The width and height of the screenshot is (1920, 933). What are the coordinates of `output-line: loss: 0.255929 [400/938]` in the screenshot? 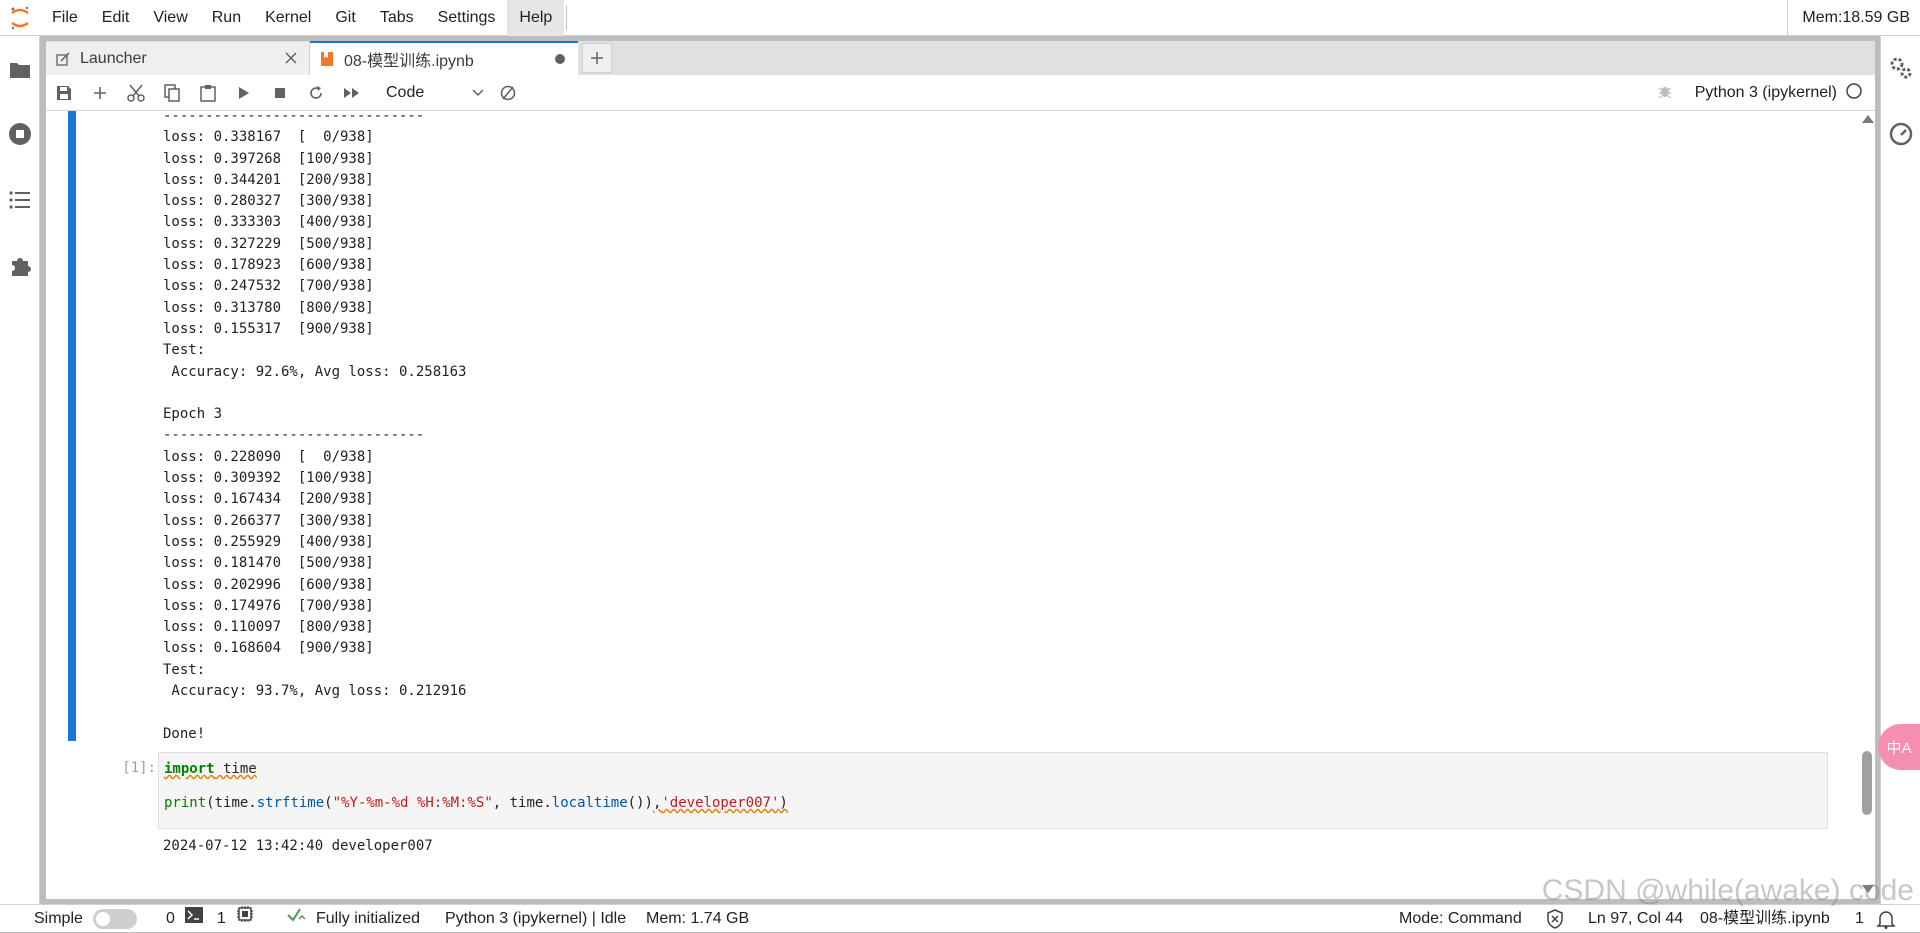 It's located at (268, 541).